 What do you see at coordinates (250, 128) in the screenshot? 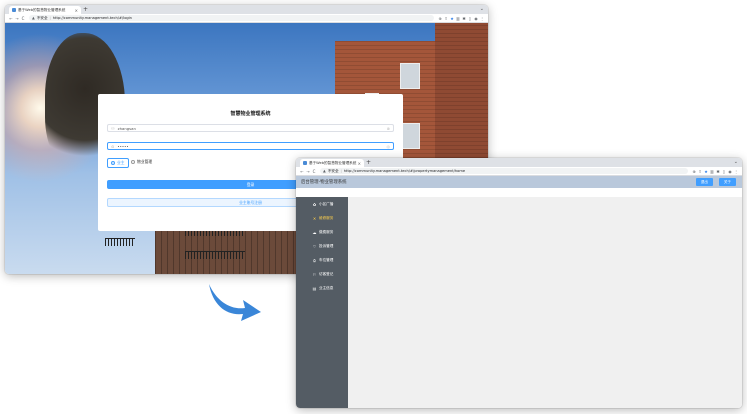
I see `username-input: ⚇ zhangsan ⊗` at bounding box center [250, 128].